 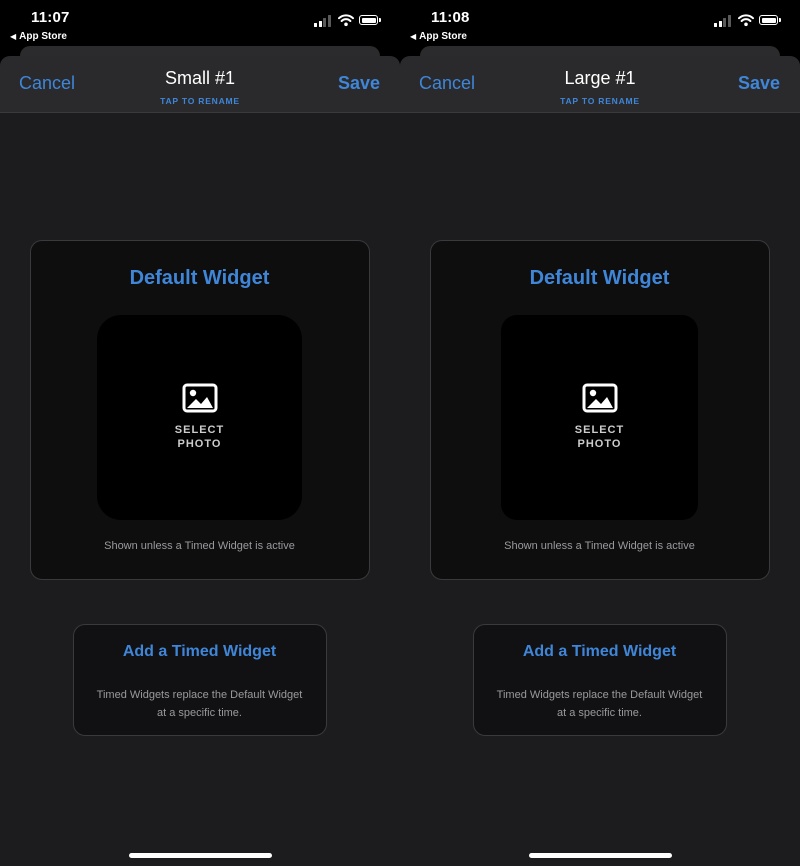 I want to click on status-time: 11:07, so click(x=50, y=17).